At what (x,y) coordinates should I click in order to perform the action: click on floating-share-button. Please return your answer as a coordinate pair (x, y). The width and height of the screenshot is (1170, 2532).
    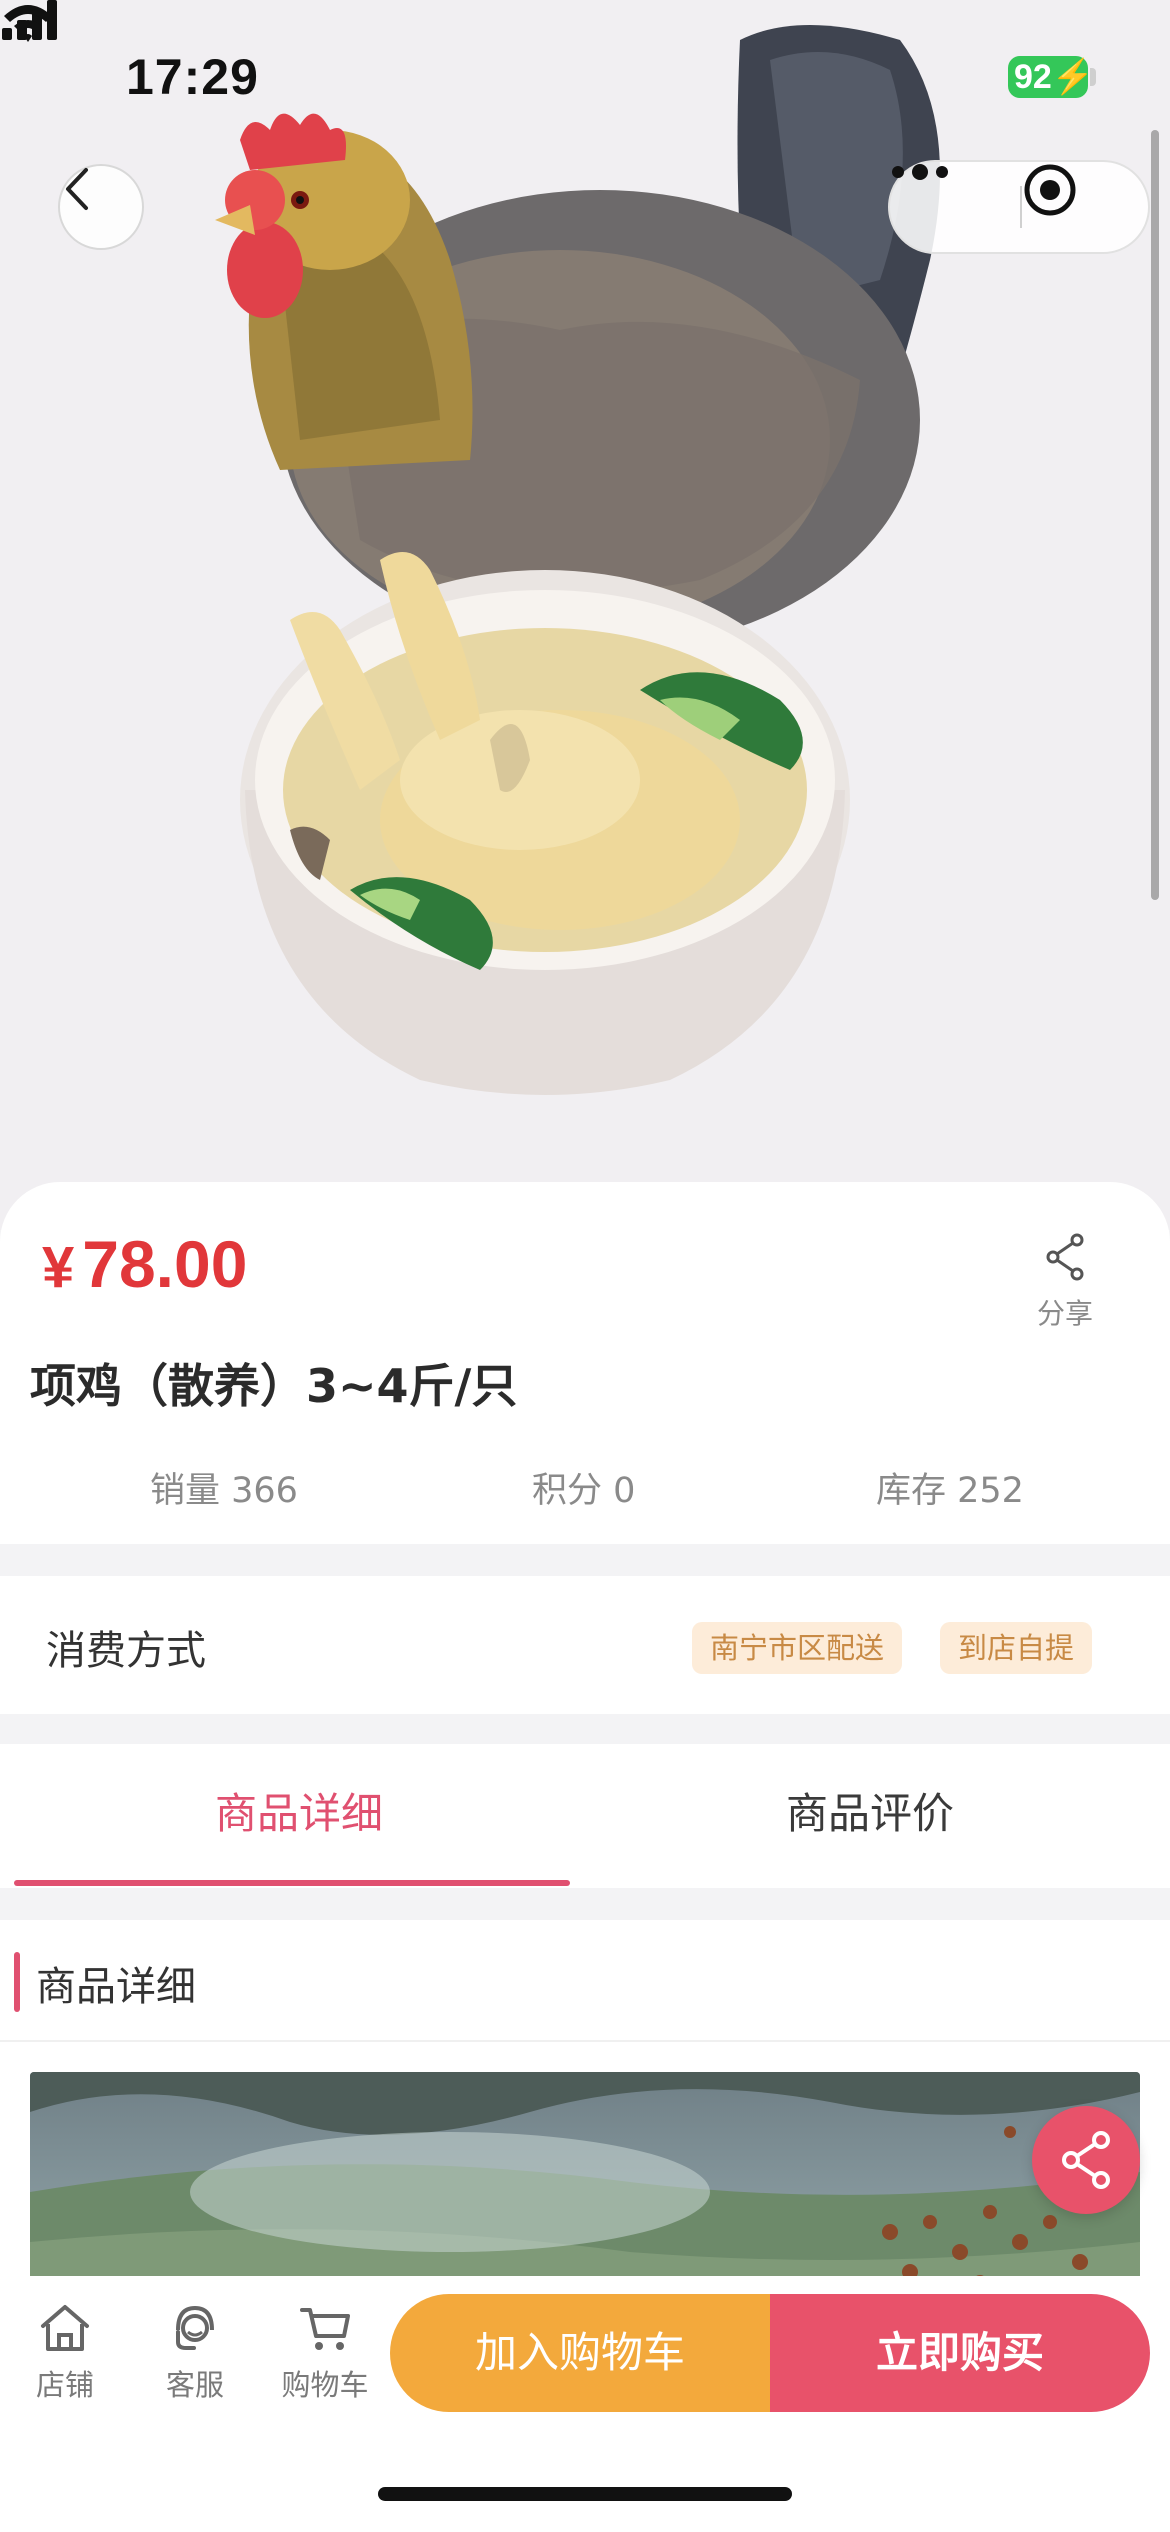
    Looking at the image, I should click on (1086, 2160).